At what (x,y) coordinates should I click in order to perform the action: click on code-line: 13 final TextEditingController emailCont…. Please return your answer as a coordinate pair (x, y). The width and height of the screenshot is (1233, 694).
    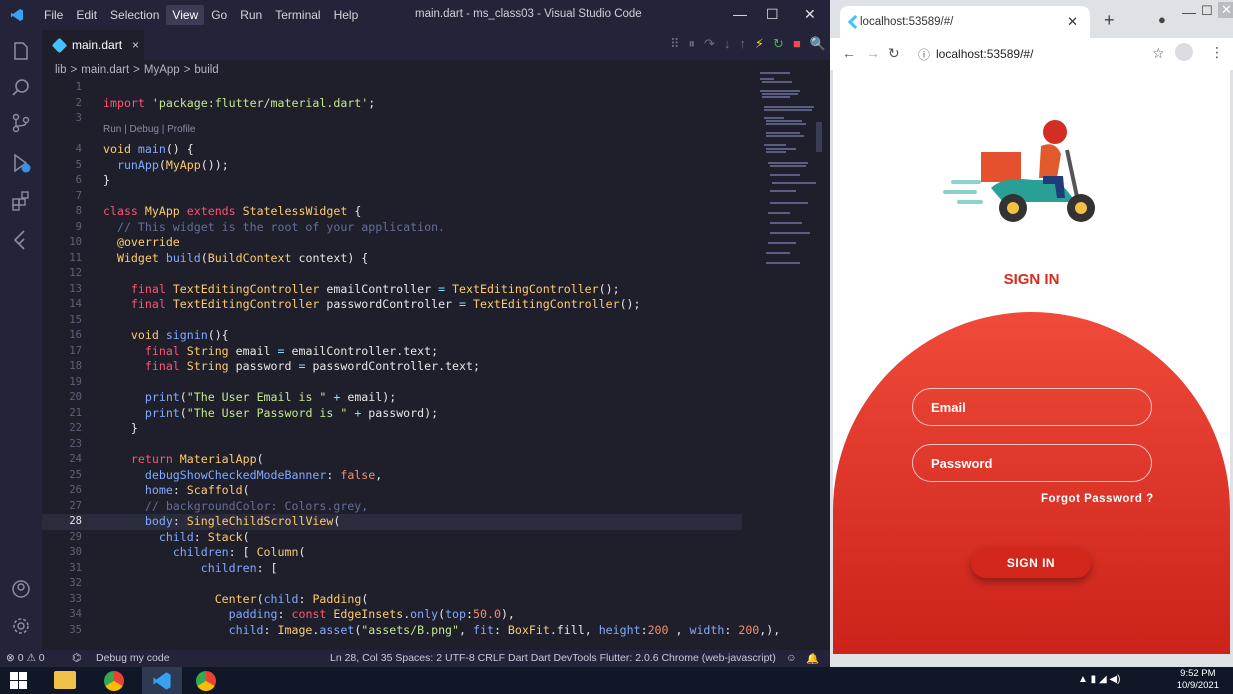
    Looking at the image, I should click on (392, 290).